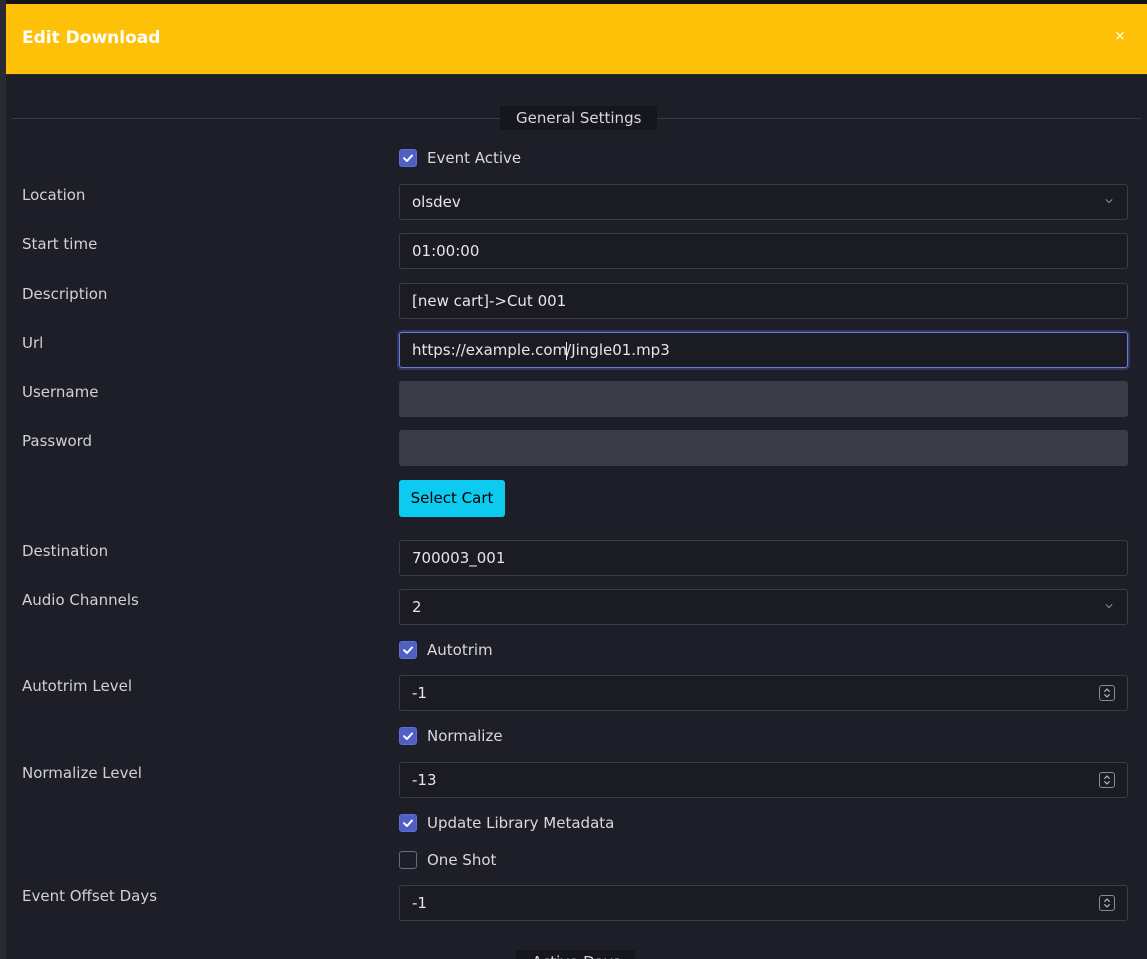 Image resolution: width=1147 pixels, height=959 pixels. I want to click on url-label: Url, so click(33, 343).